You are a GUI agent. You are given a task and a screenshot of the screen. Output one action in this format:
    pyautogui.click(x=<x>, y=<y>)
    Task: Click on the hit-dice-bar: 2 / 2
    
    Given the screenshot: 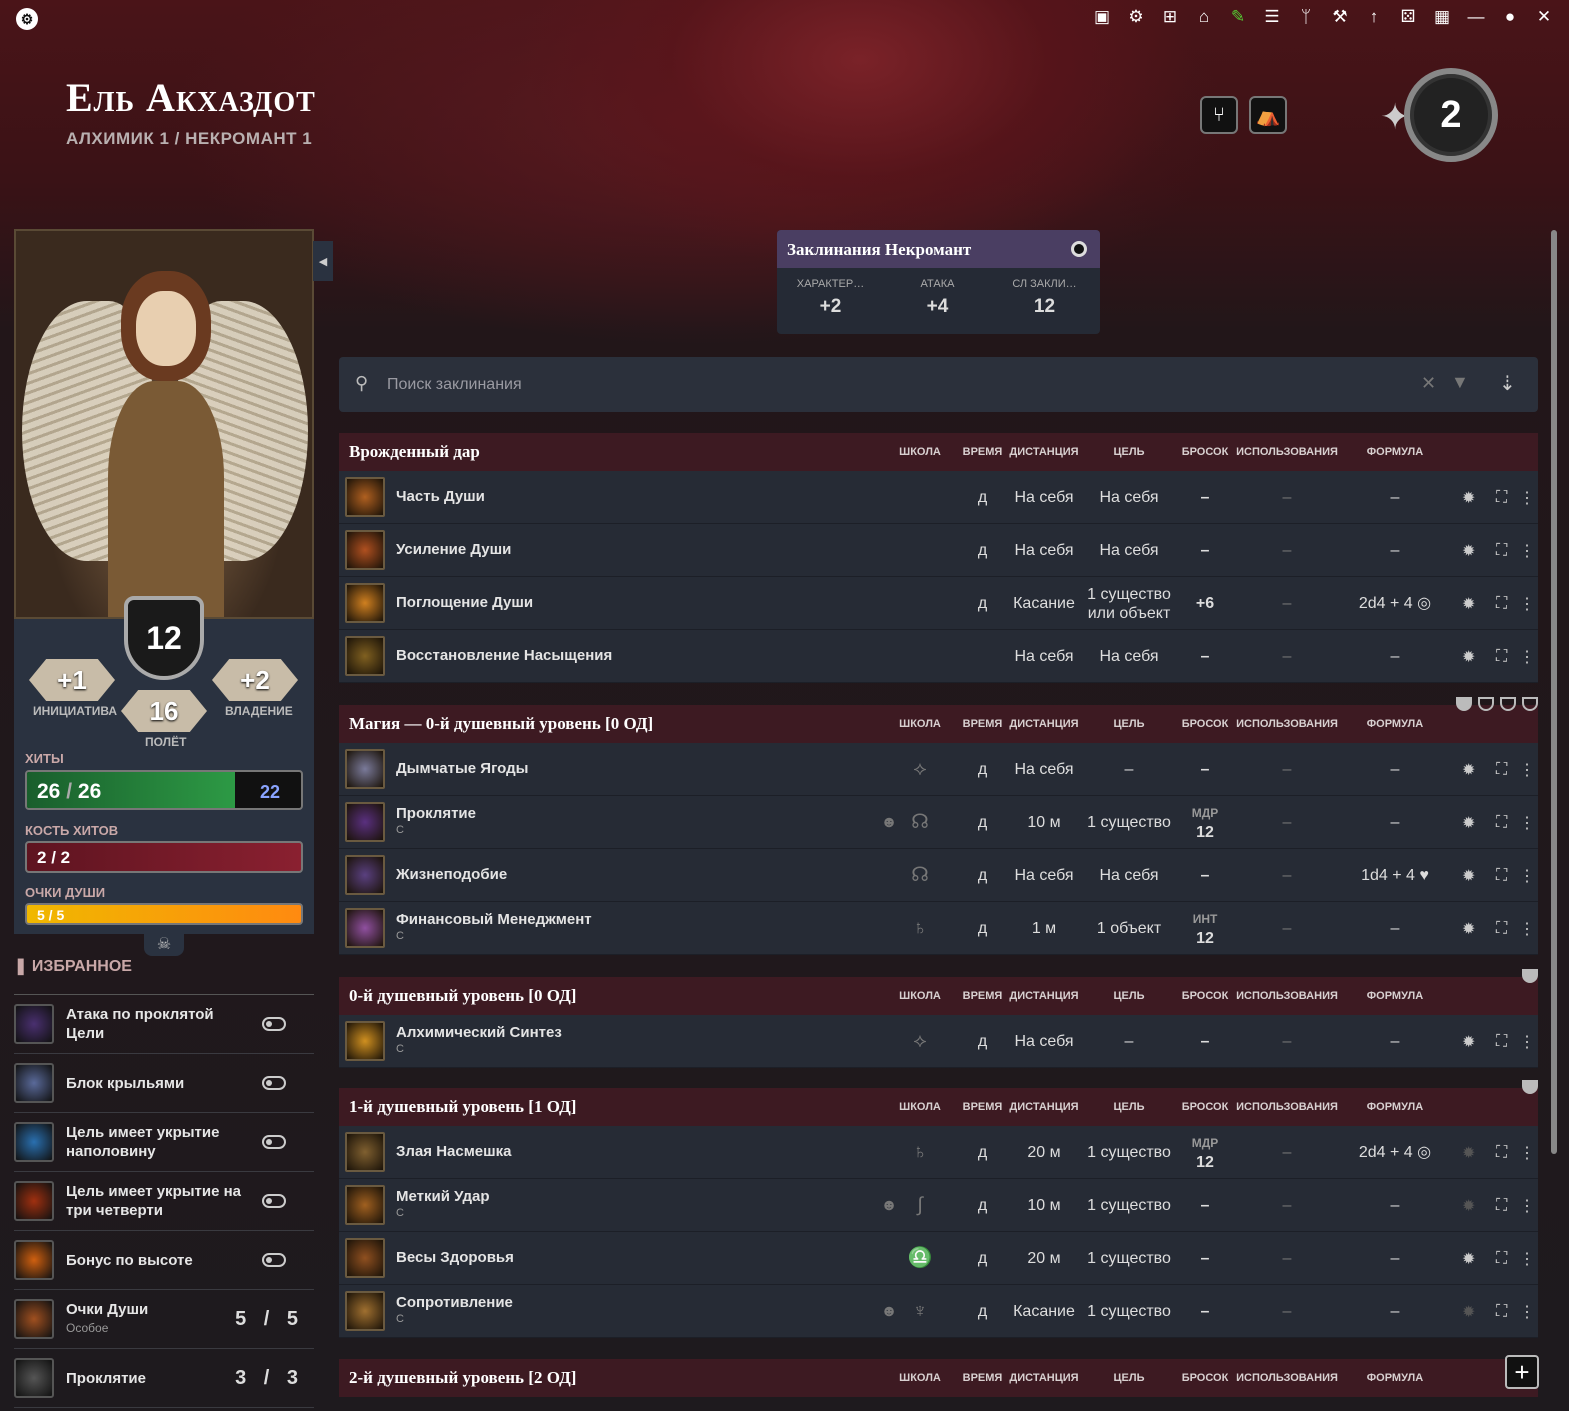 What is the action you would take?
    pyautogui.click(x=164, y=857)
    